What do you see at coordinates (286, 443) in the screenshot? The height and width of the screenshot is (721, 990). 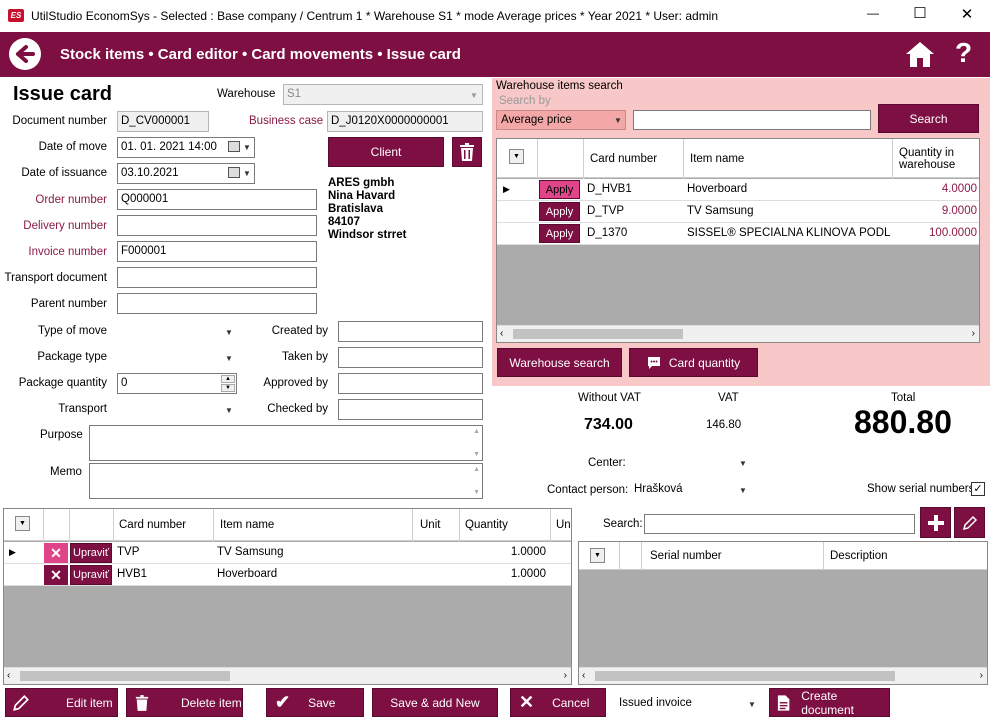 I see `purpose-textarea: ▲ ▼` at bounding box center [286, 443].